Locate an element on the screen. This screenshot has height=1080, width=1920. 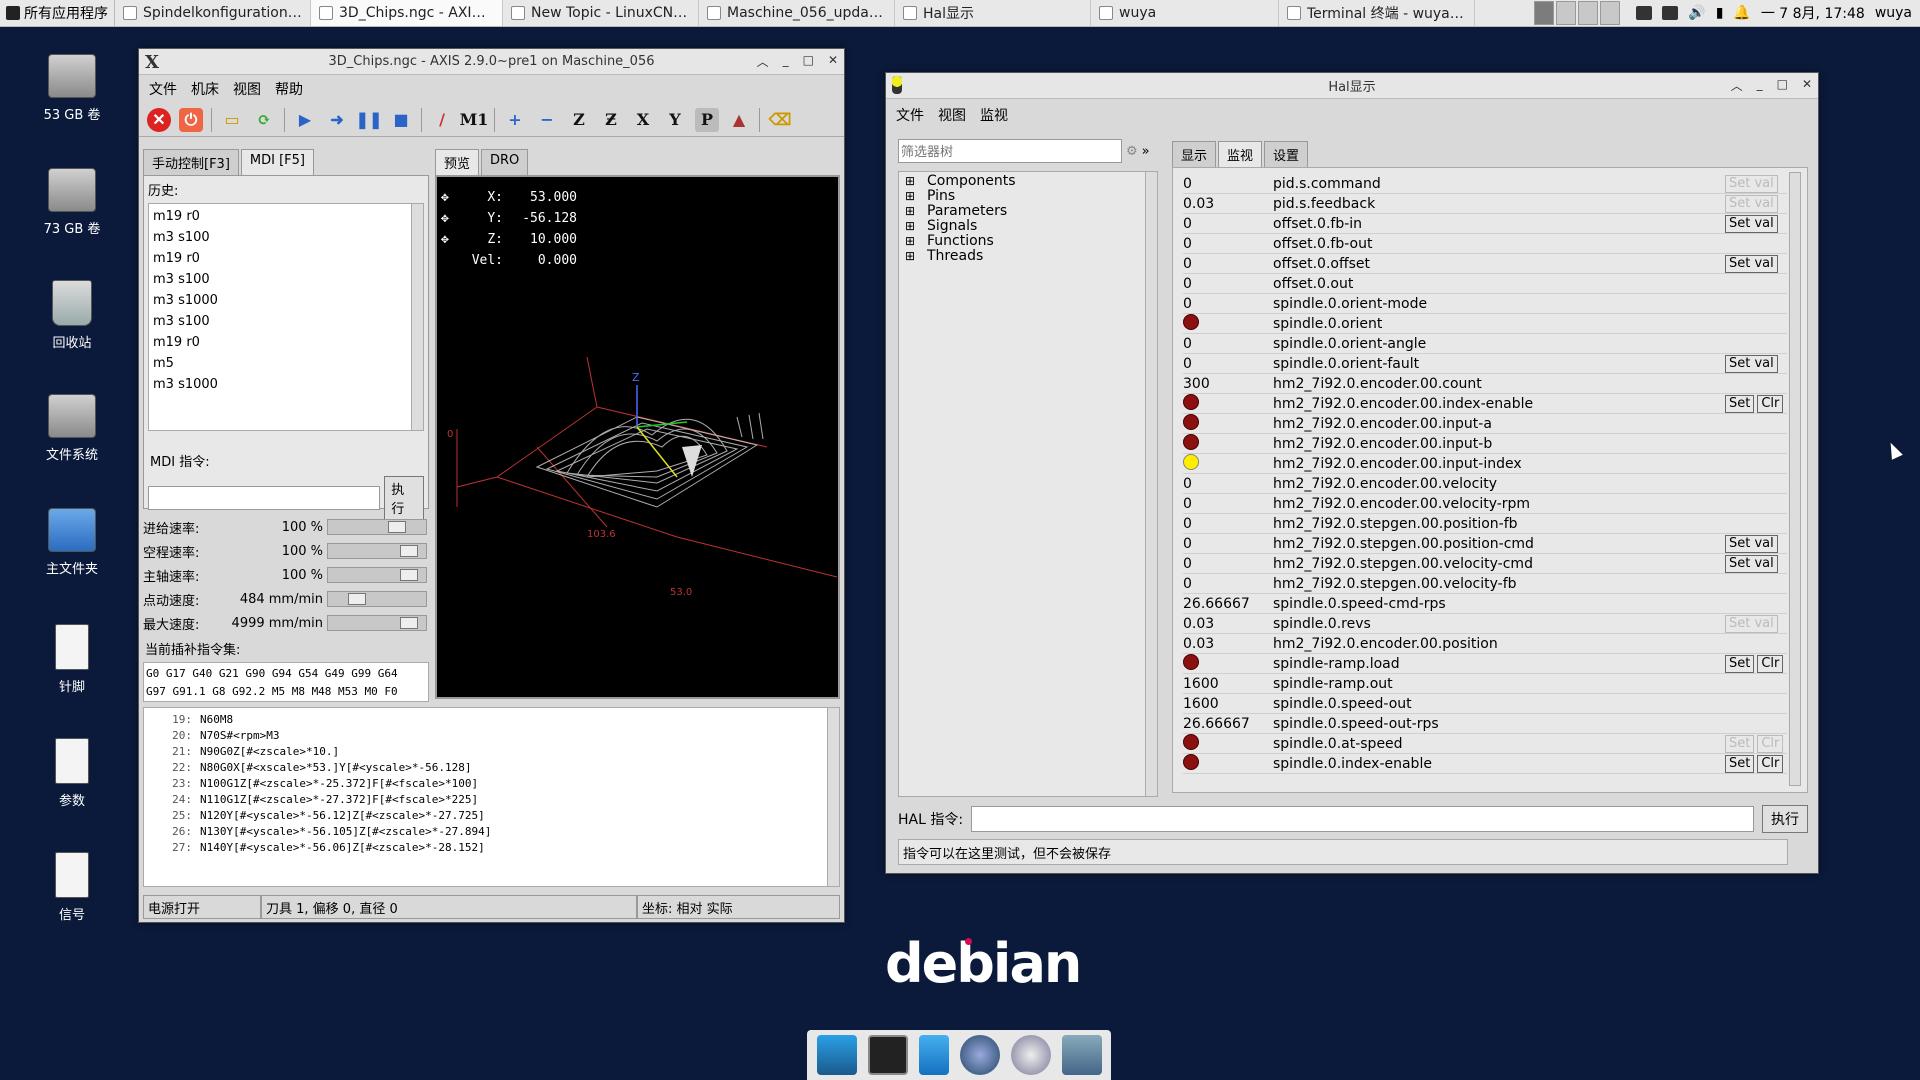
network-icon is located at coordinates (1644, 13).